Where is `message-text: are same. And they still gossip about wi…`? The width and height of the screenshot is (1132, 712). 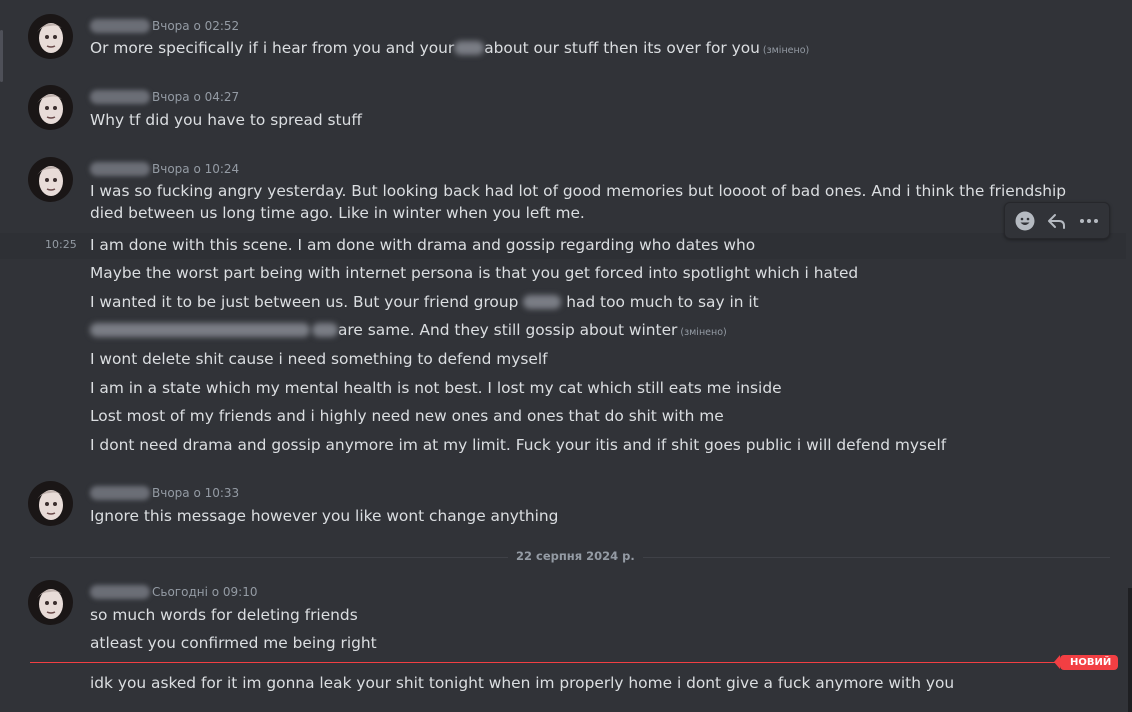 message-text: are same. And they still gossip about wi… is located at coordinates (601, 331).